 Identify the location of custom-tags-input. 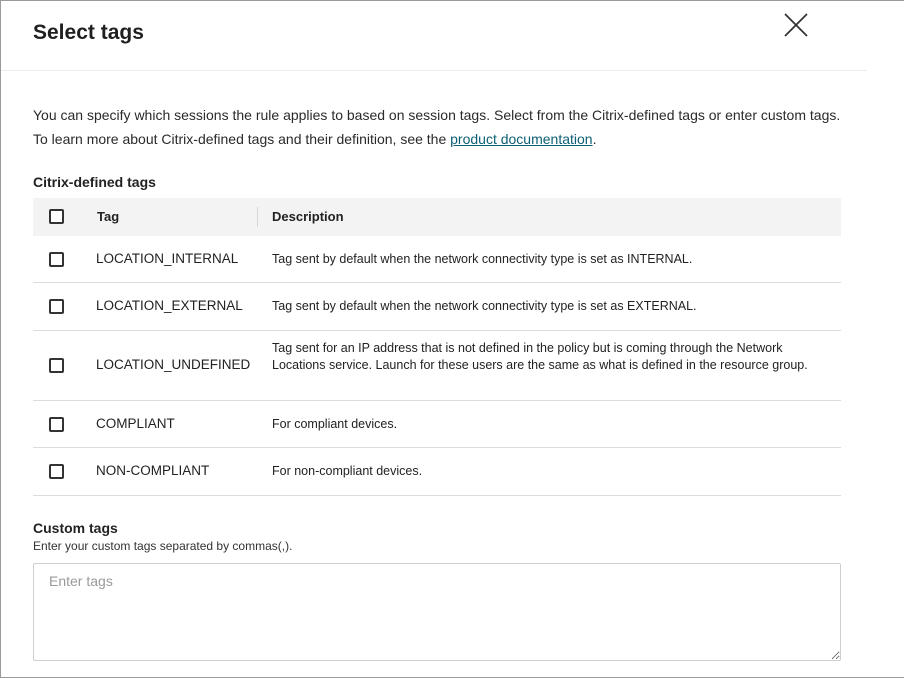
(437, 612).